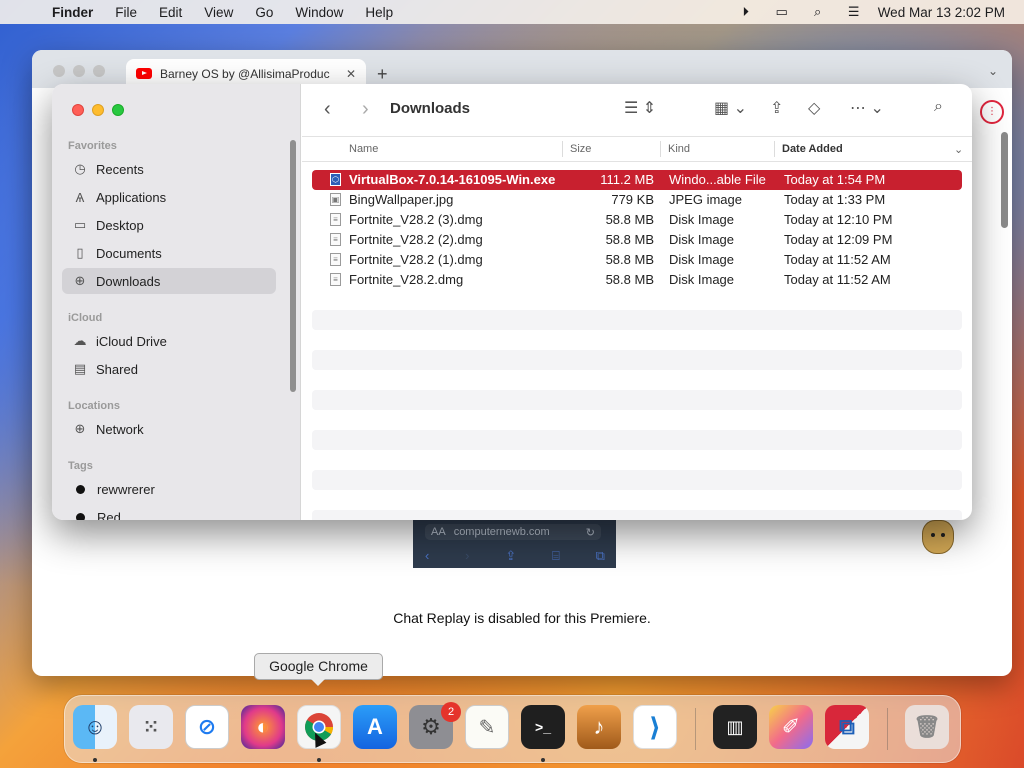 This screenshot has height=768, width=1024. Describe the element at coordinates (375, 727) in the screenshot. I see `app-store-app-icon: A` at that location.